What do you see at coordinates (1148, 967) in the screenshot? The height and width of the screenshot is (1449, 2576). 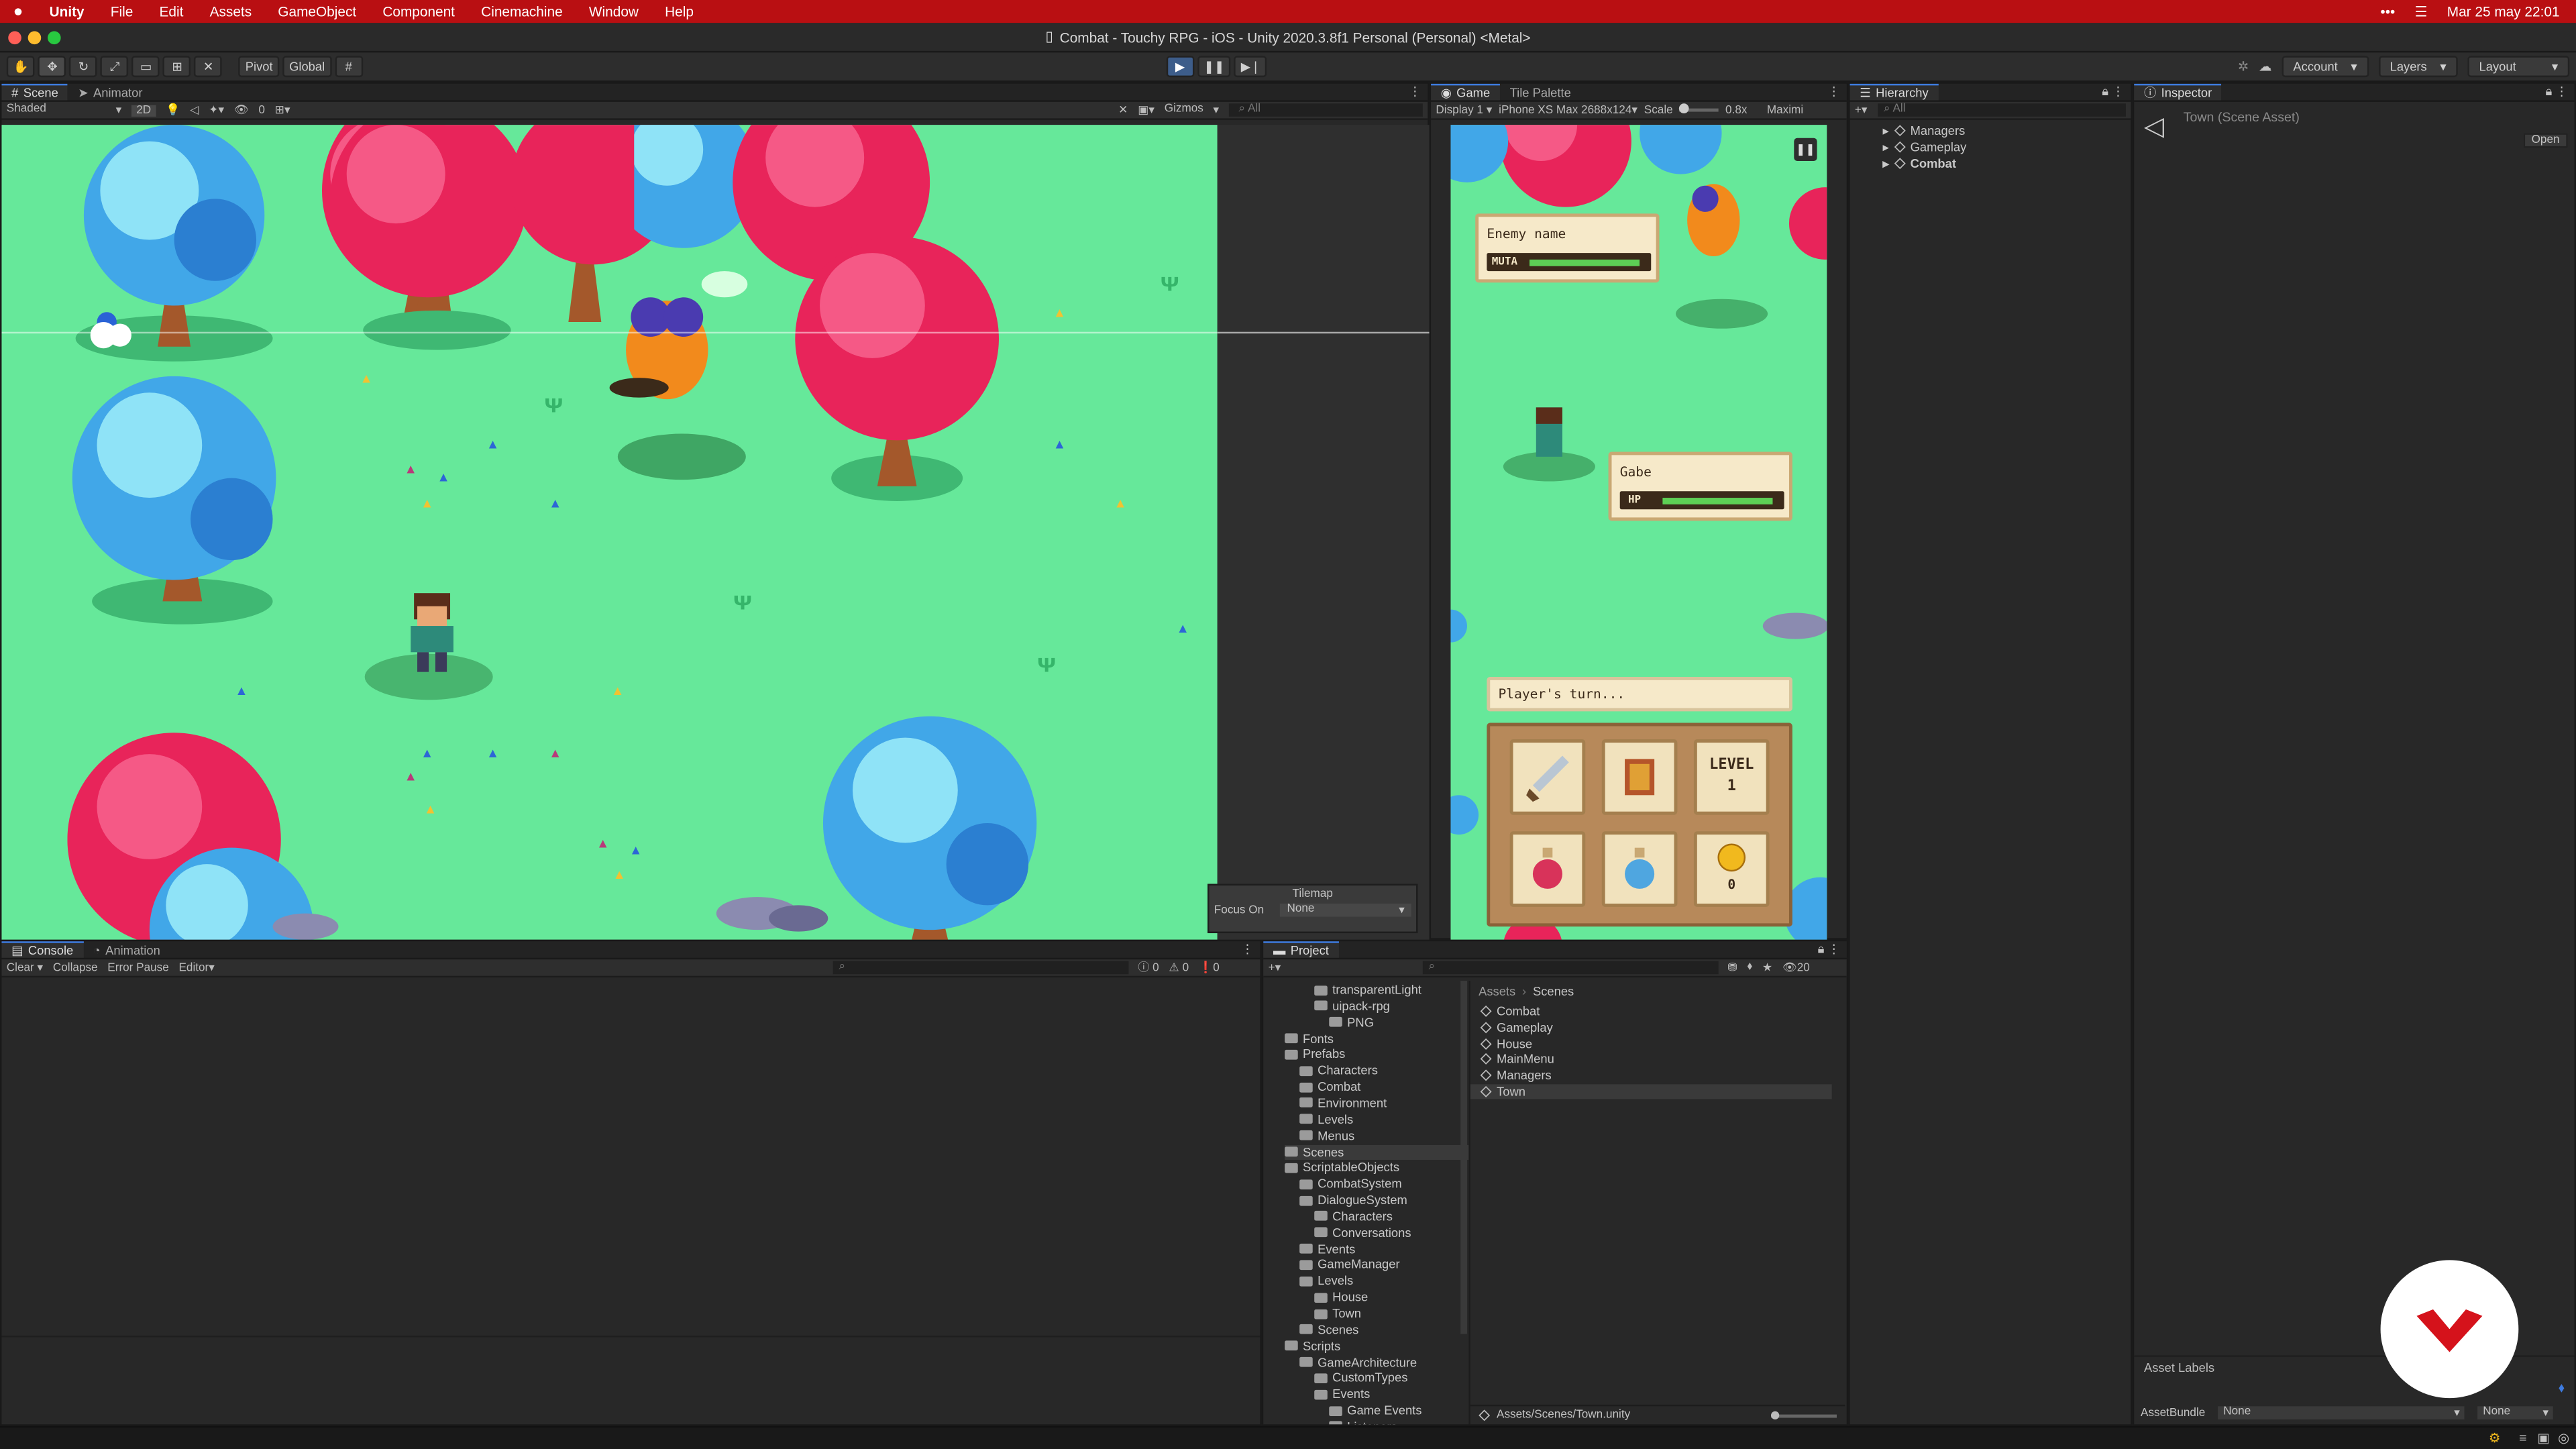 I see `log-count-toggle: ⓘ 0` at bounding box center [1148, 967].